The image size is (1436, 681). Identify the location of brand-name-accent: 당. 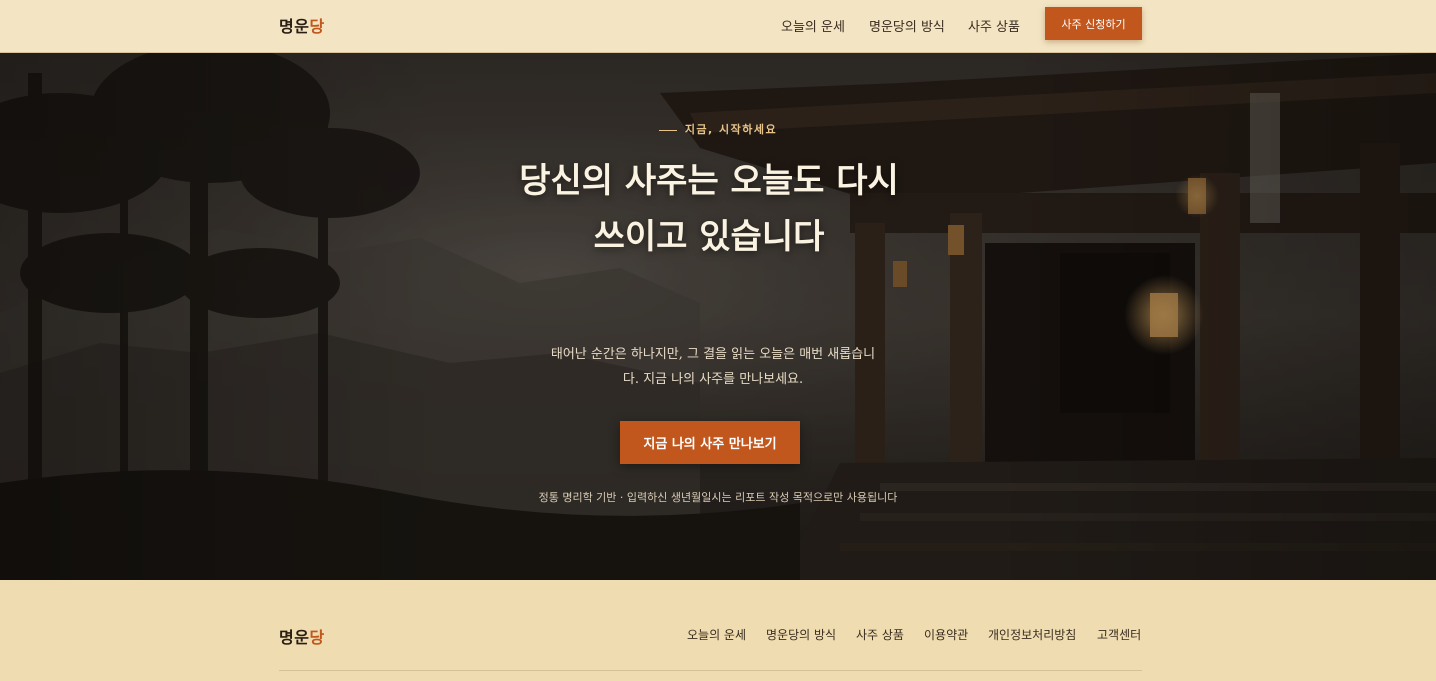
(317, 26).